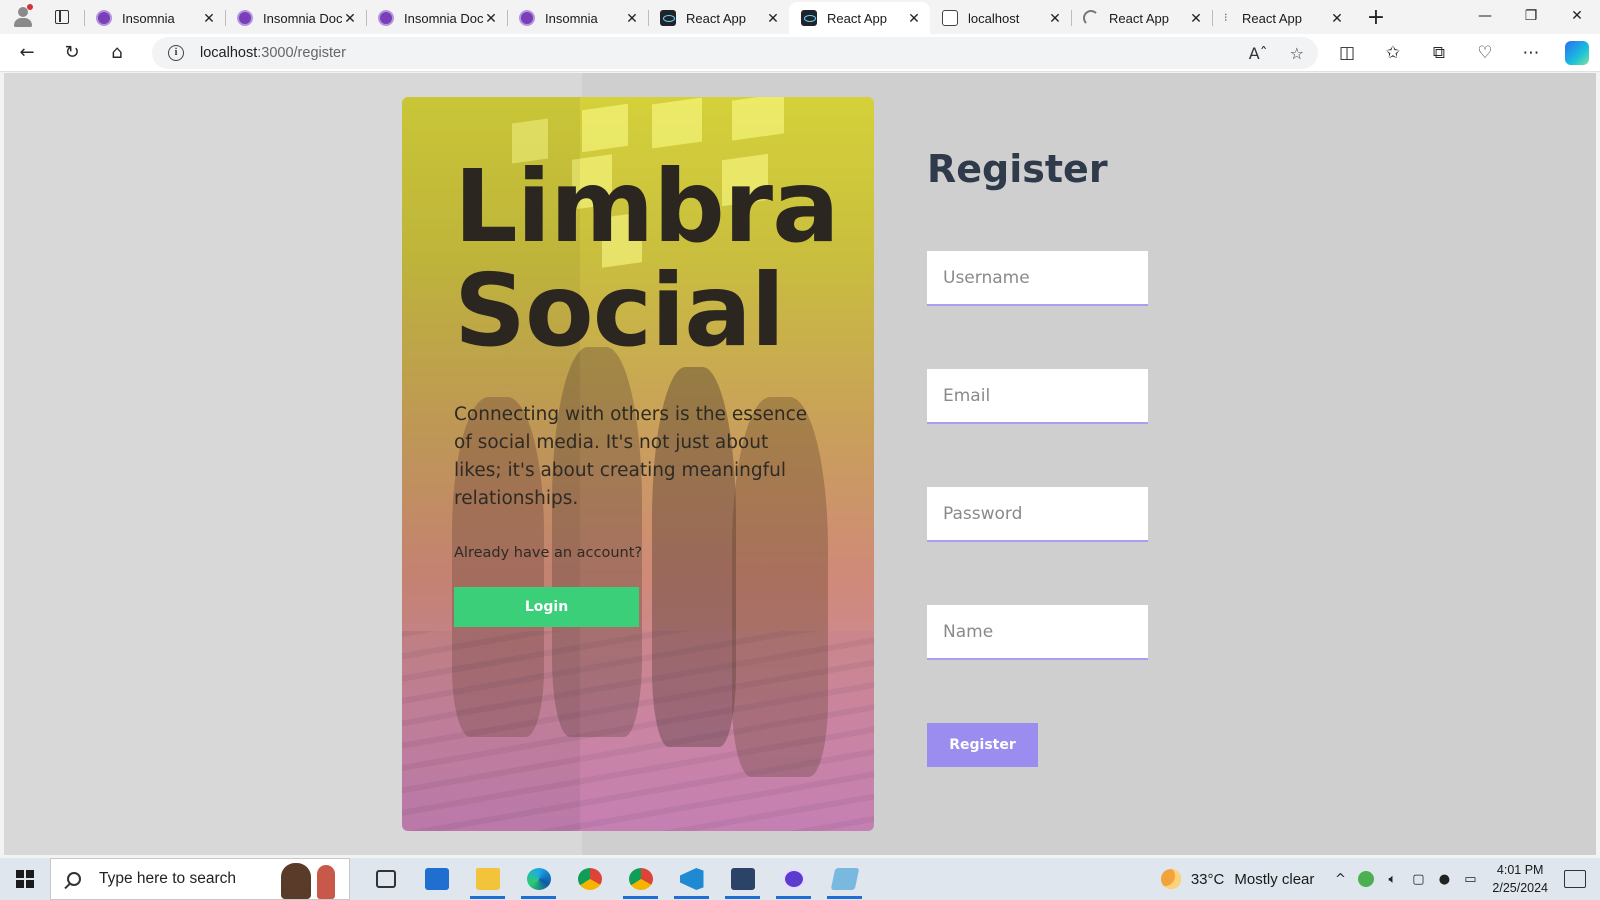 This screenshot has height=900, width=1600. What do you see at coordinates (1376, 17) in the screenshot?
I see `new-tab-icon: +` at bounding box center [1376, 17].